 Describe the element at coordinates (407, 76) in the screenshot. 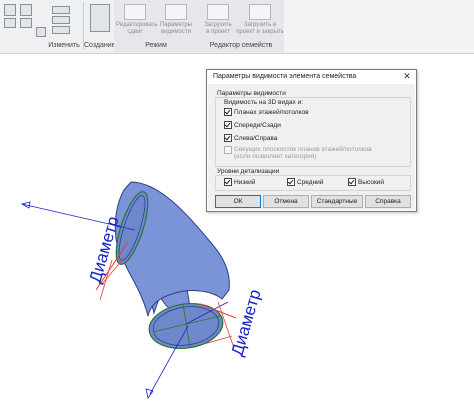

I see `close-icon: ✕` at that location.